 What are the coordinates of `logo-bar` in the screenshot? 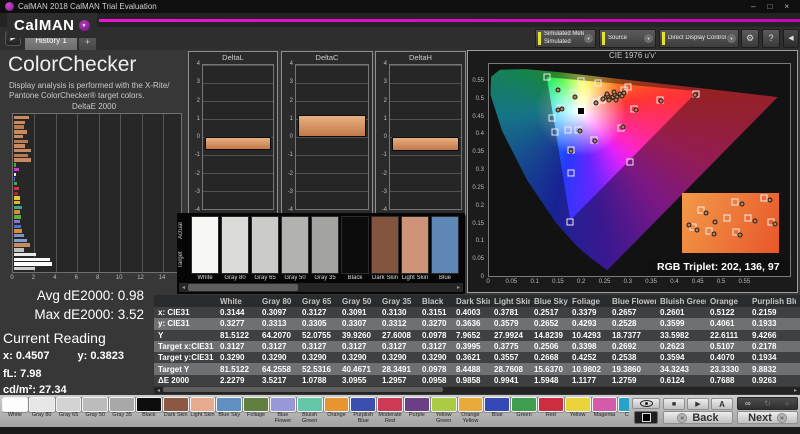 It's located at (400, 20).